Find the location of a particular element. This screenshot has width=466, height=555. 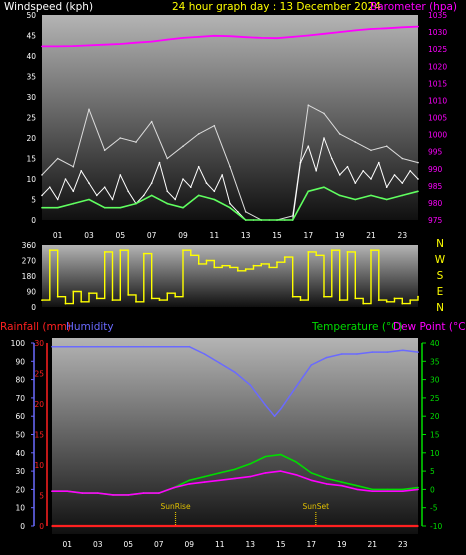

temperature-tick-label: -10 is located at coordinates (436, 526).